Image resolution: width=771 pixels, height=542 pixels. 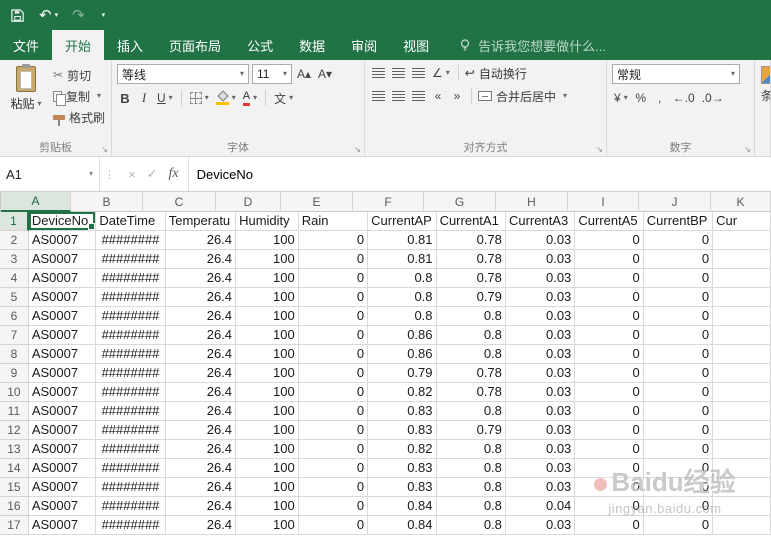 What do you see at coordinates (144, 98) in the screenshot?
I see `italic-button: I` at bounding box center [144, 98].